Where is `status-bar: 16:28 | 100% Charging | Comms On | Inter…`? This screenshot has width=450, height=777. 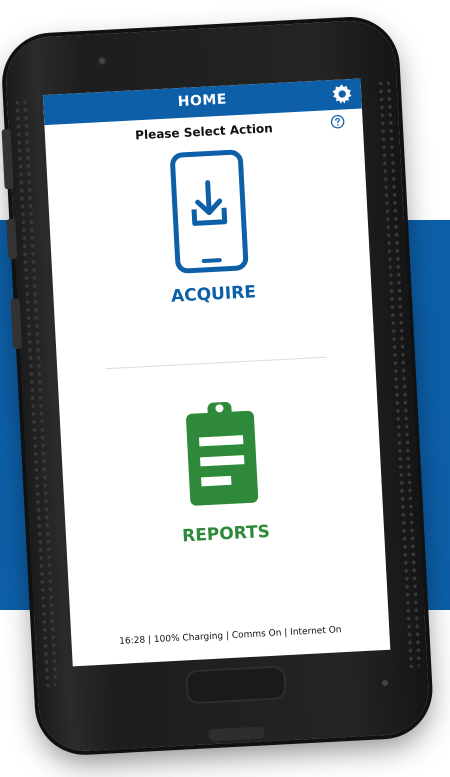
status-bar: 16:28 | 100% Charging | Comms On | Inter… is located at coordinates (230, 636).